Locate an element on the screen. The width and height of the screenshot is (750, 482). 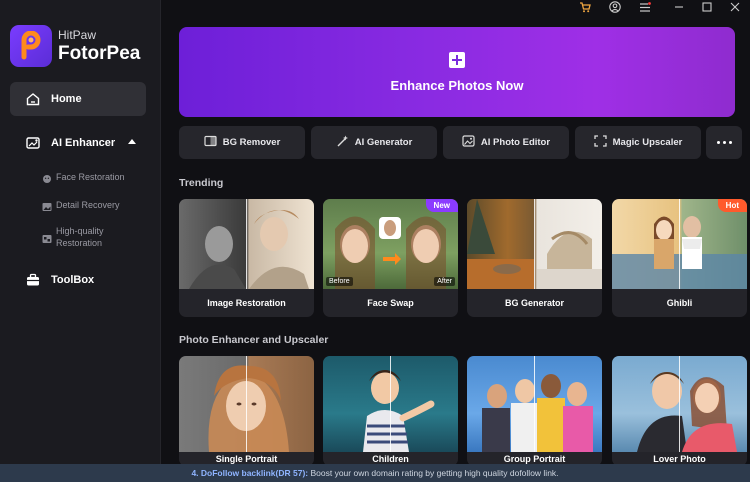
fotorpea-logo-icon is located at coordinates (31, 46).